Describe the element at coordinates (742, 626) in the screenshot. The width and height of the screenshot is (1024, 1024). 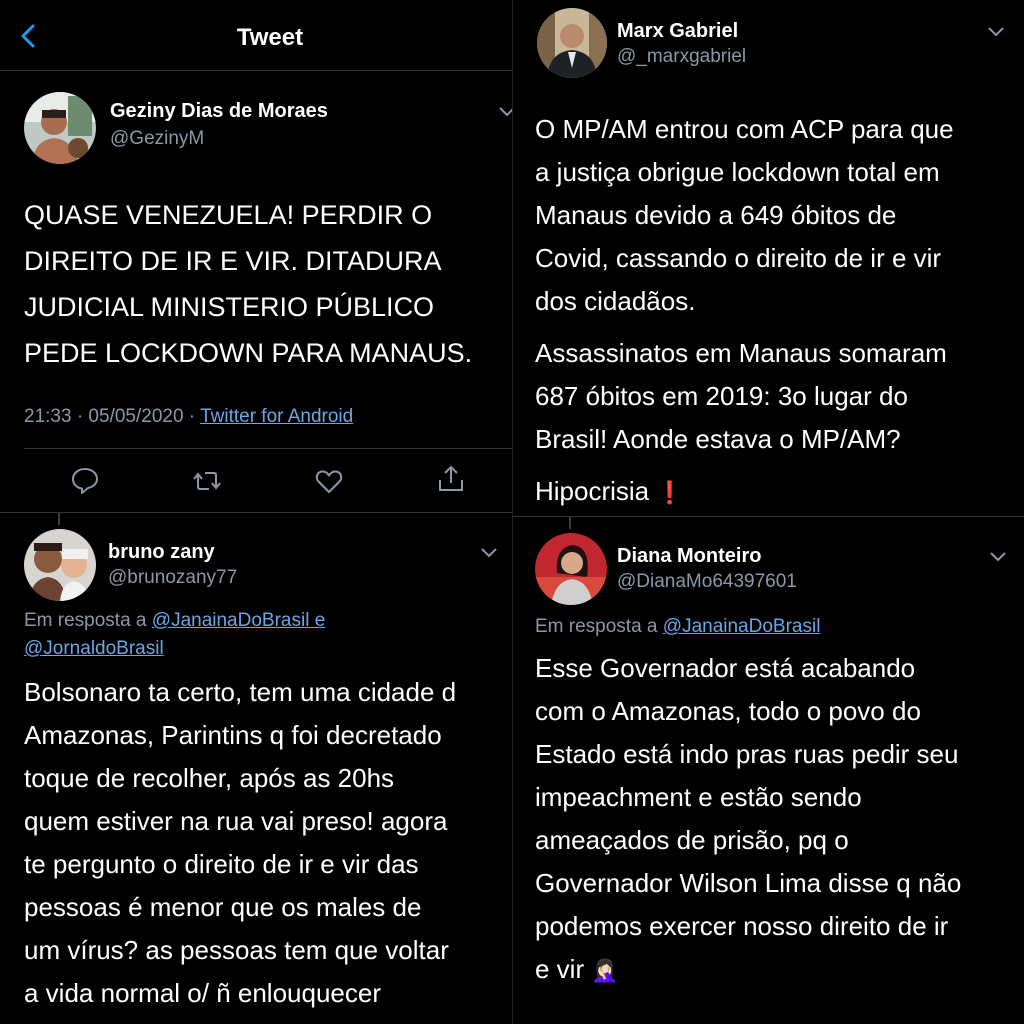
I see `mention-link: @JanainaDoBrasil` at that location.